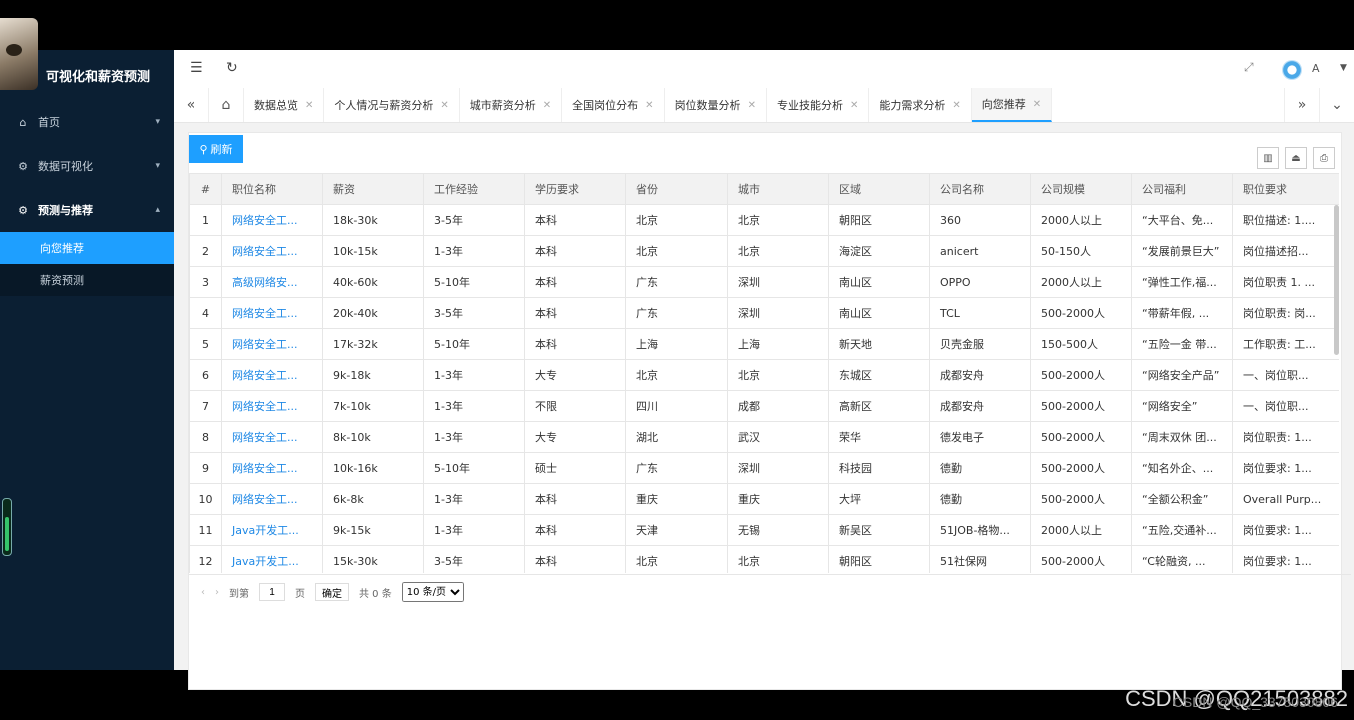  Describe the element at coordinates (778, 437) in the screenshot. I see `table-cell: 武汉` at that location.